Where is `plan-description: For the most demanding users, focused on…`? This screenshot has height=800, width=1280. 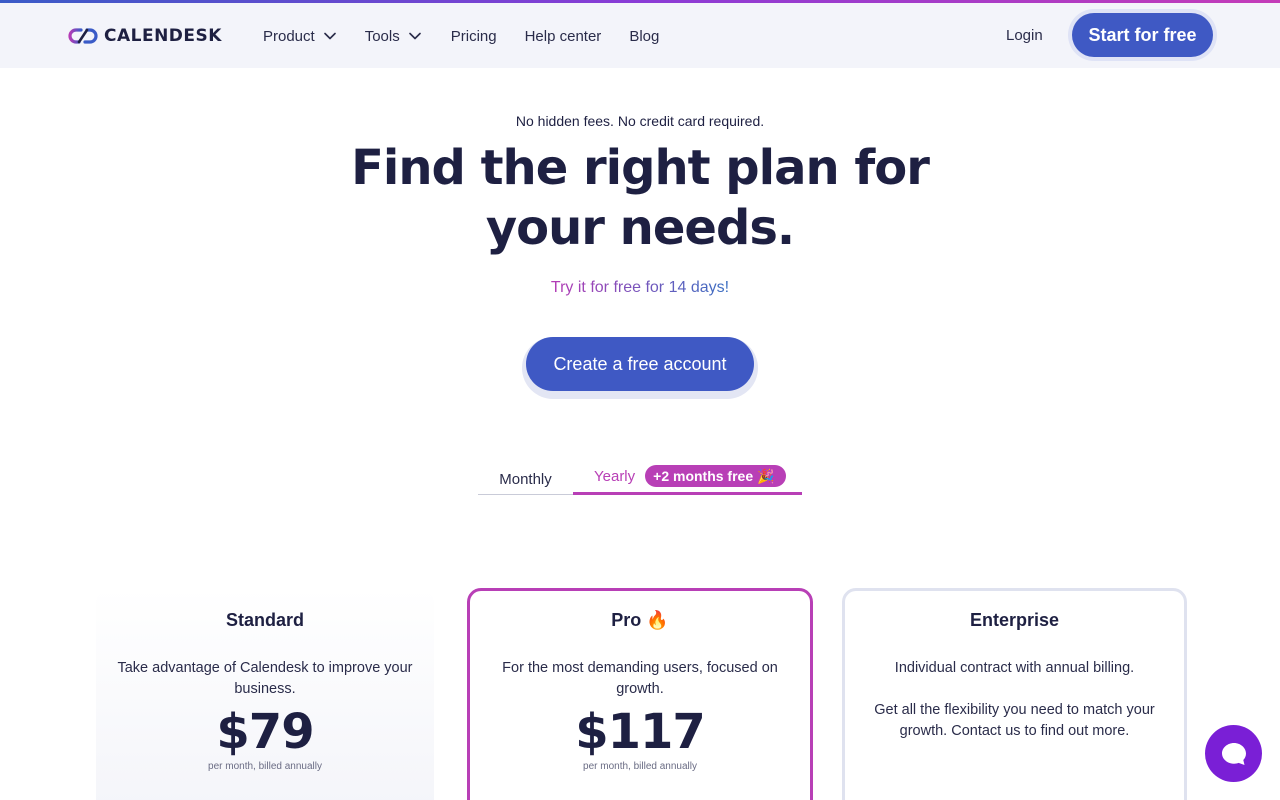
plan-description: For the most demanding users, focused on… is located at coordinates (640, 678).